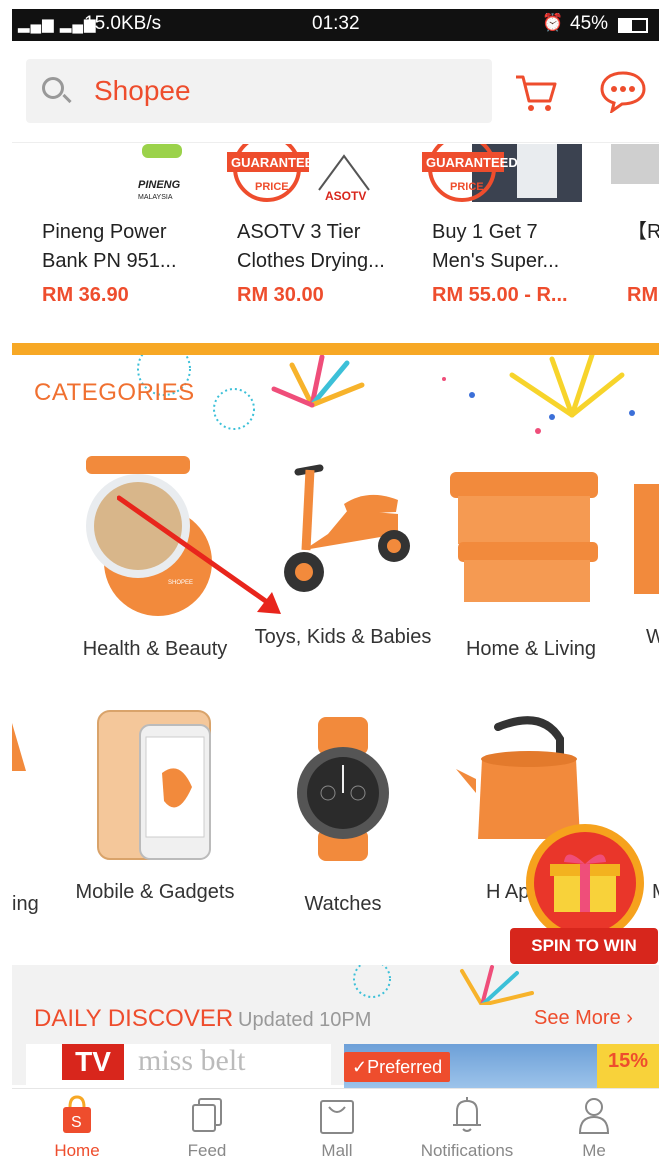  Describe the element at coordinates (114, 392) in the screenshot. I see `categories-title: CATEGORIES` at that location.